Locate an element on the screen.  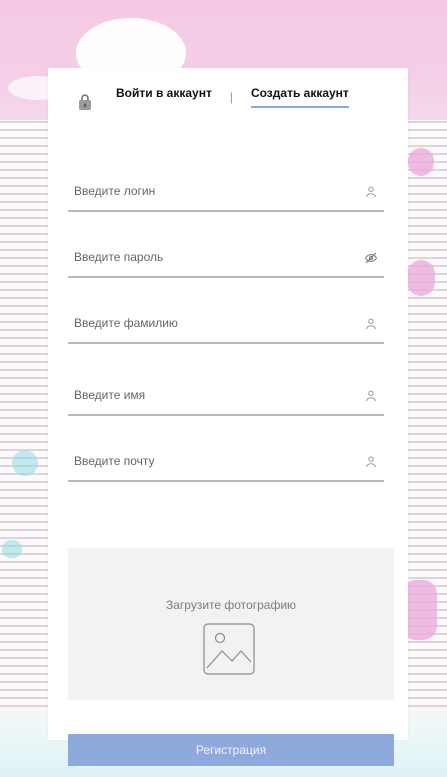
login-placeholder: Введите логин is located at coordinates (115, 191).